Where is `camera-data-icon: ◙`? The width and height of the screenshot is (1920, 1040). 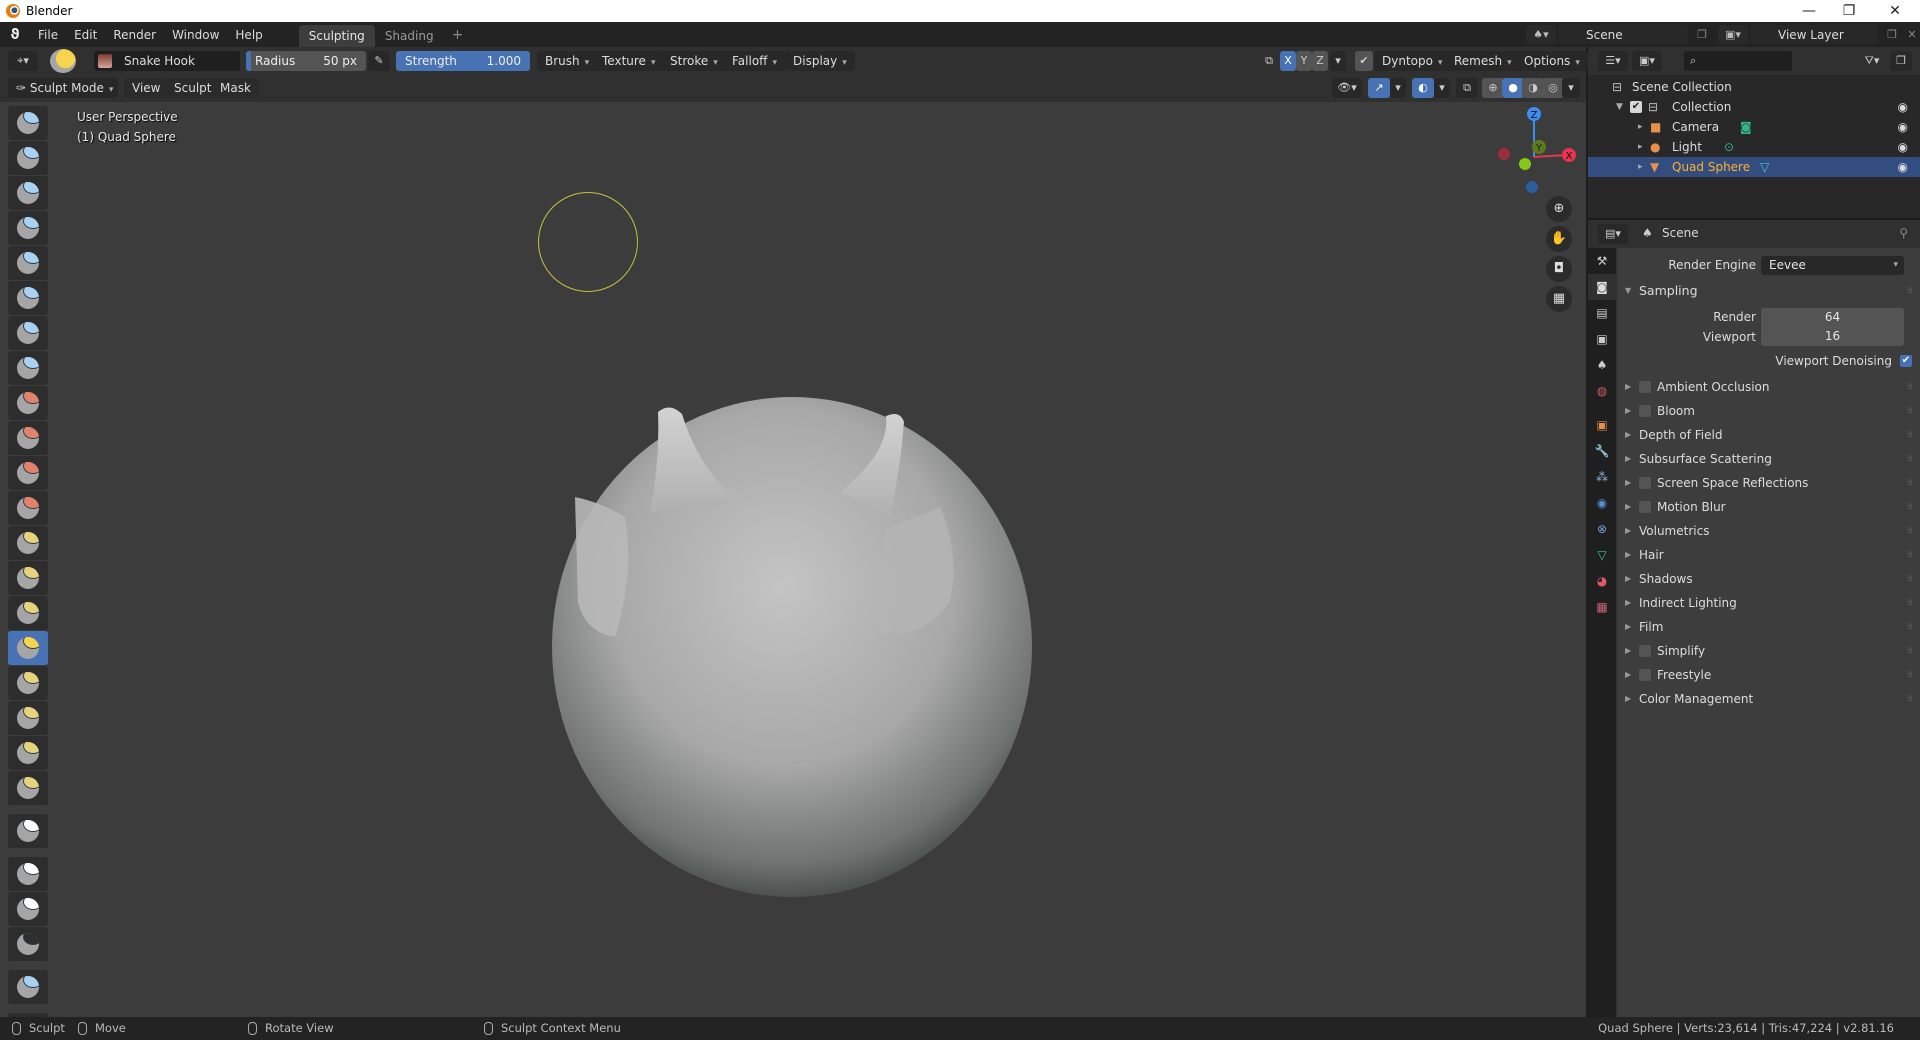 camera-data-icon: ◙ is located at coordinates (1746, 127).